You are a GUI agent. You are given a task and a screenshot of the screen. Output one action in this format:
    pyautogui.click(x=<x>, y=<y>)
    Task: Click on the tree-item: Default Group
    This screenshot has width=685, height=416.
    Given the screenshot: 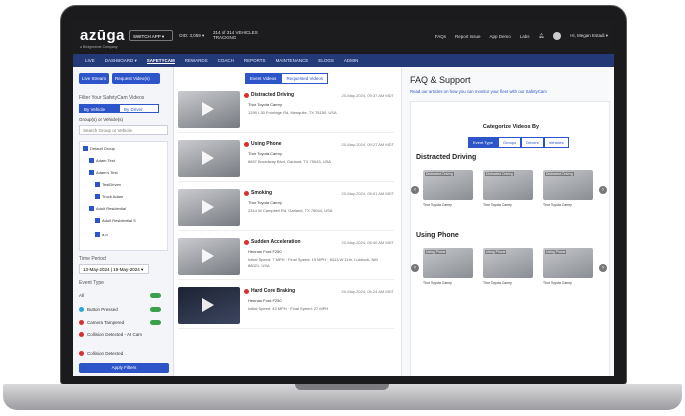 What is the action you would take?
    pyautogui.click(x=99, y=148)
    